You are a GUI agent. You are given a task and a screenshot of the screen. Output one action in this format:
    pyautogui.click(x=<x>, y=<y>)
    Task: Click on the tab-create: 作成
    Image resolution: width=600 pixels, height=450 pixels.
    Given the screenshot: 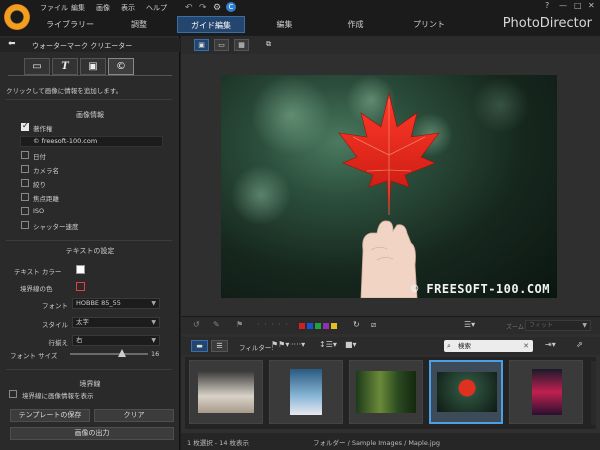 What is the action you would take?
    pyautogui.click(x=355, y=24)
    